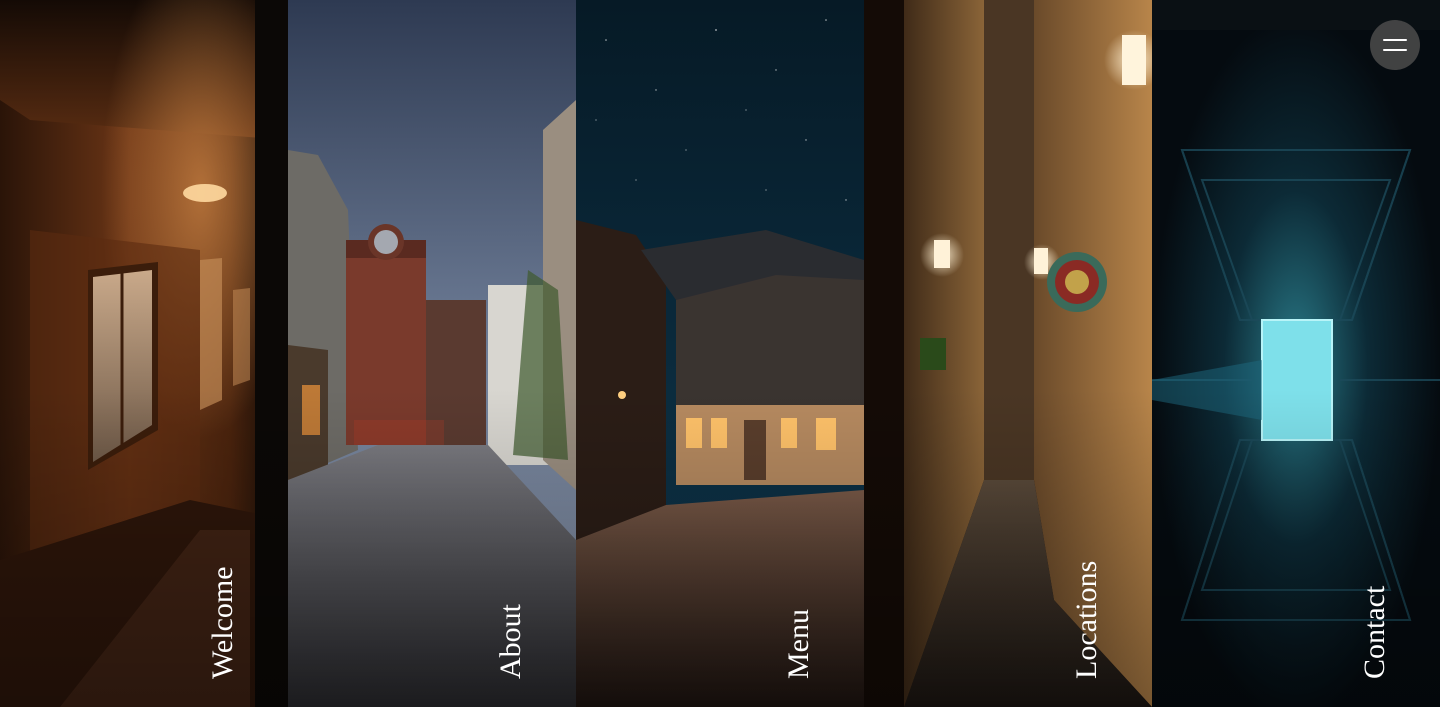  I want to click on hamburger-bar-top, so click(1395, 40).